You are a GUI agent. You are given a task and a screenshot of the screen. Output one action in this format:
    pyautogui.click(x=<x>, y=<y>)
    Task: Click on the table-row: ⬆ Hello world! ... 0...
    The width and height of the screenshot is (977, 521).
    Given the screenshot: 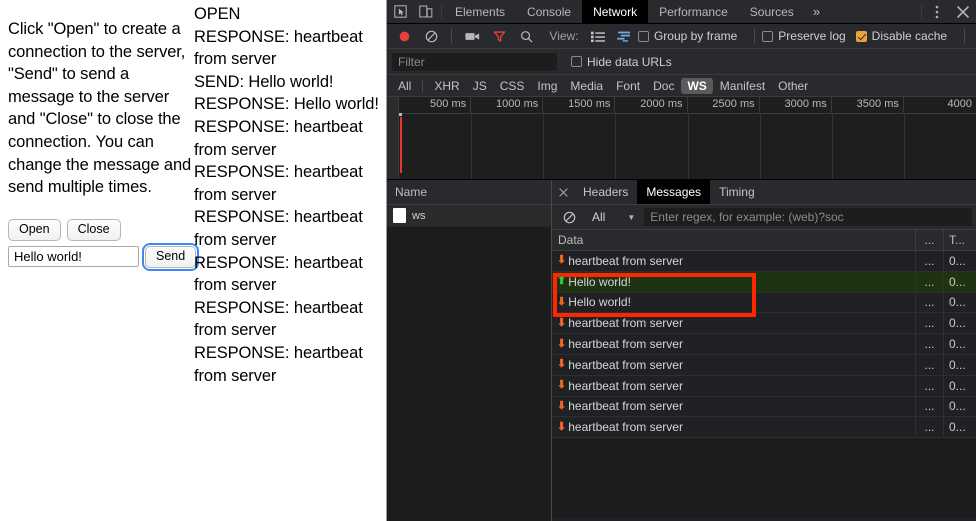 What is the action you would take?
    pyautogui.click(x=764, y=282)
    